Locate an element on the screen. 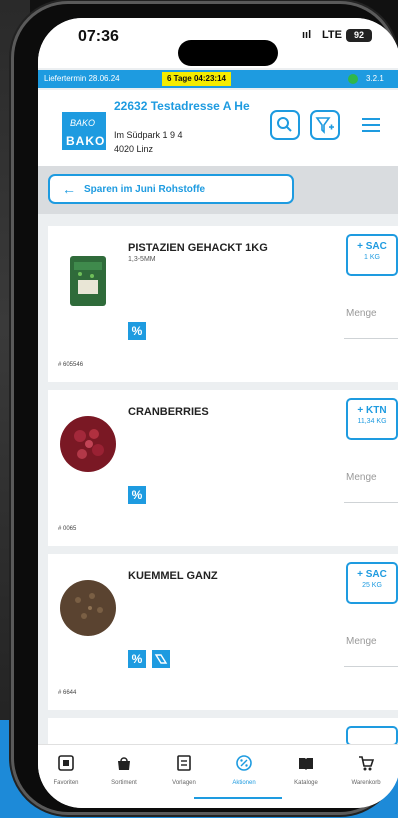  star-box-icon is located at coordinates (66, 763).